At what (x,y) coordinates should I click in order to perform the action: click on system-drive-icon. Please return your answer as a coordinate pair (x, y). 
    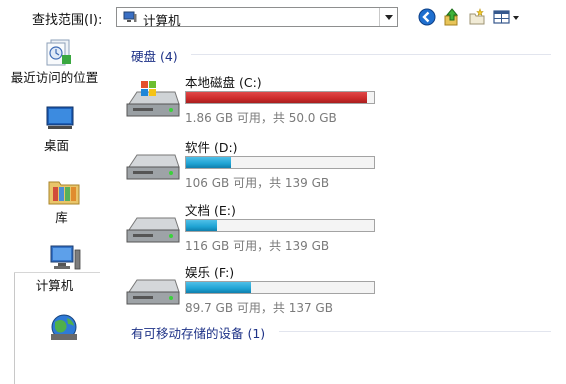
    Looking at the image, I should click on (153, 99).